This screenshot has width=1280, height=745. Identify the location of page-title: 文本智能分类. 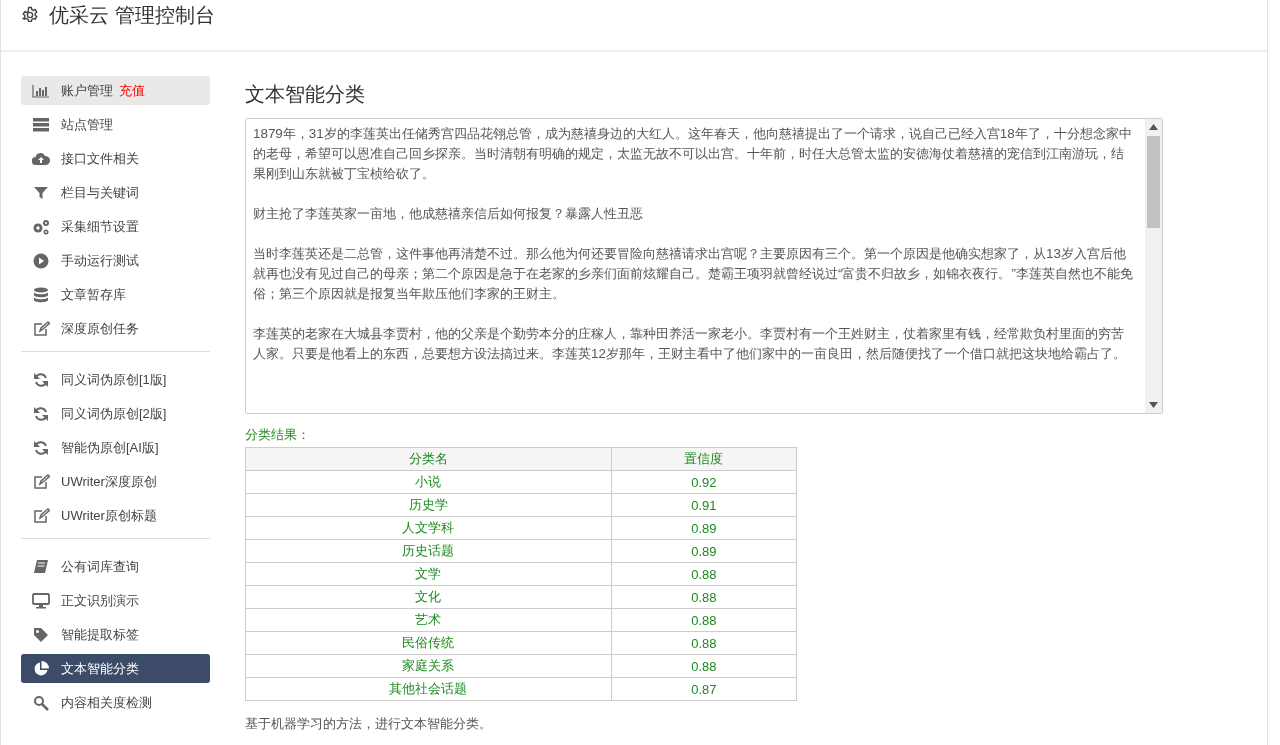
(305, 94).